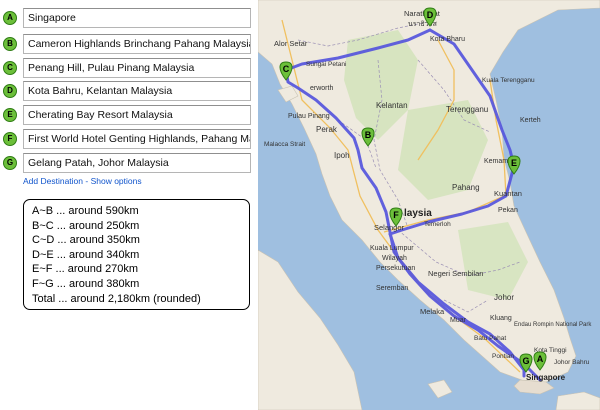  I want to click on label-seremban: Seremban, so click(392, 288).